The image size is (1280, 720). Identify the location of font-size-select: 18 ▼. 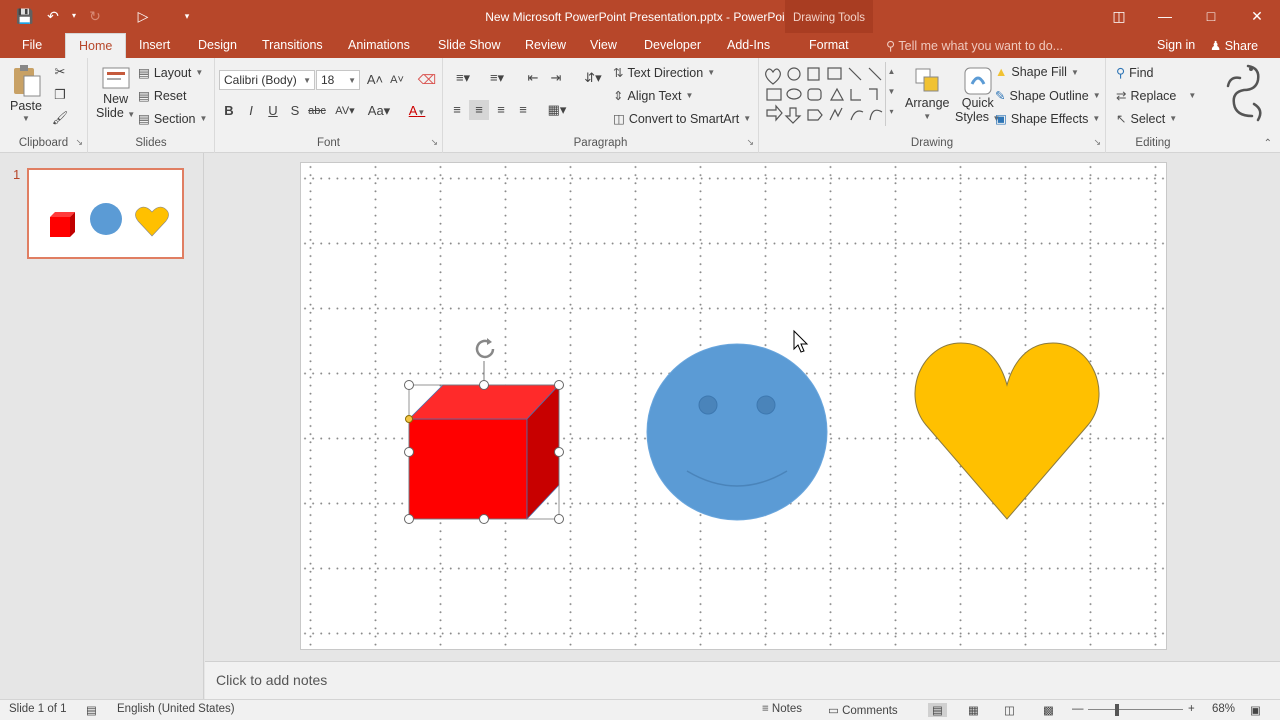
(338, 80).